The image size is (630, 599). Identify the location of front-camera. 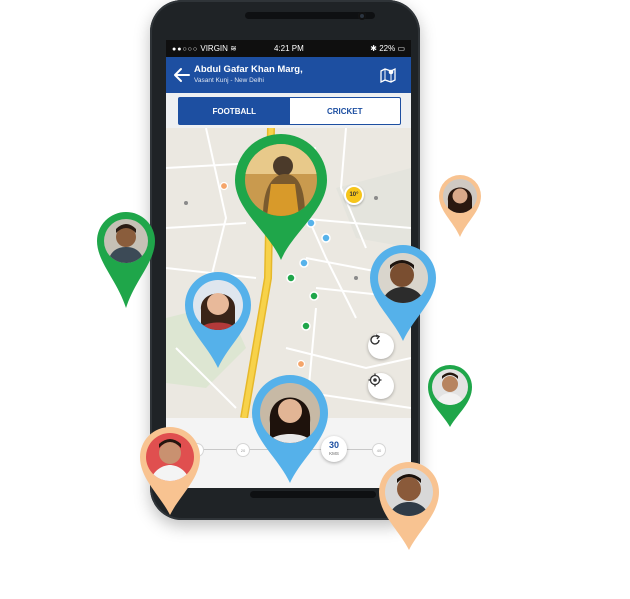
(362, 16).